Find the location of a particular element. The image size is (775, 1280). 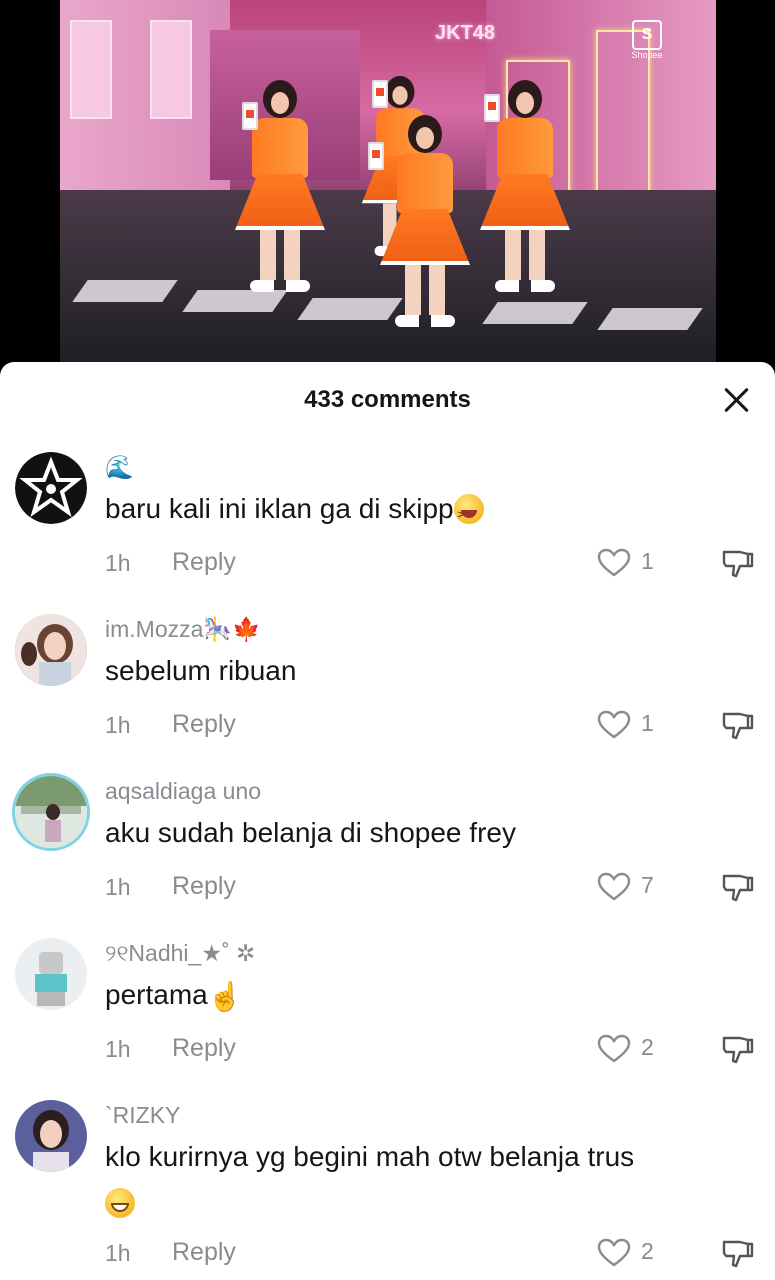

figure-avatar-icon is located at coordinates (51, 974).